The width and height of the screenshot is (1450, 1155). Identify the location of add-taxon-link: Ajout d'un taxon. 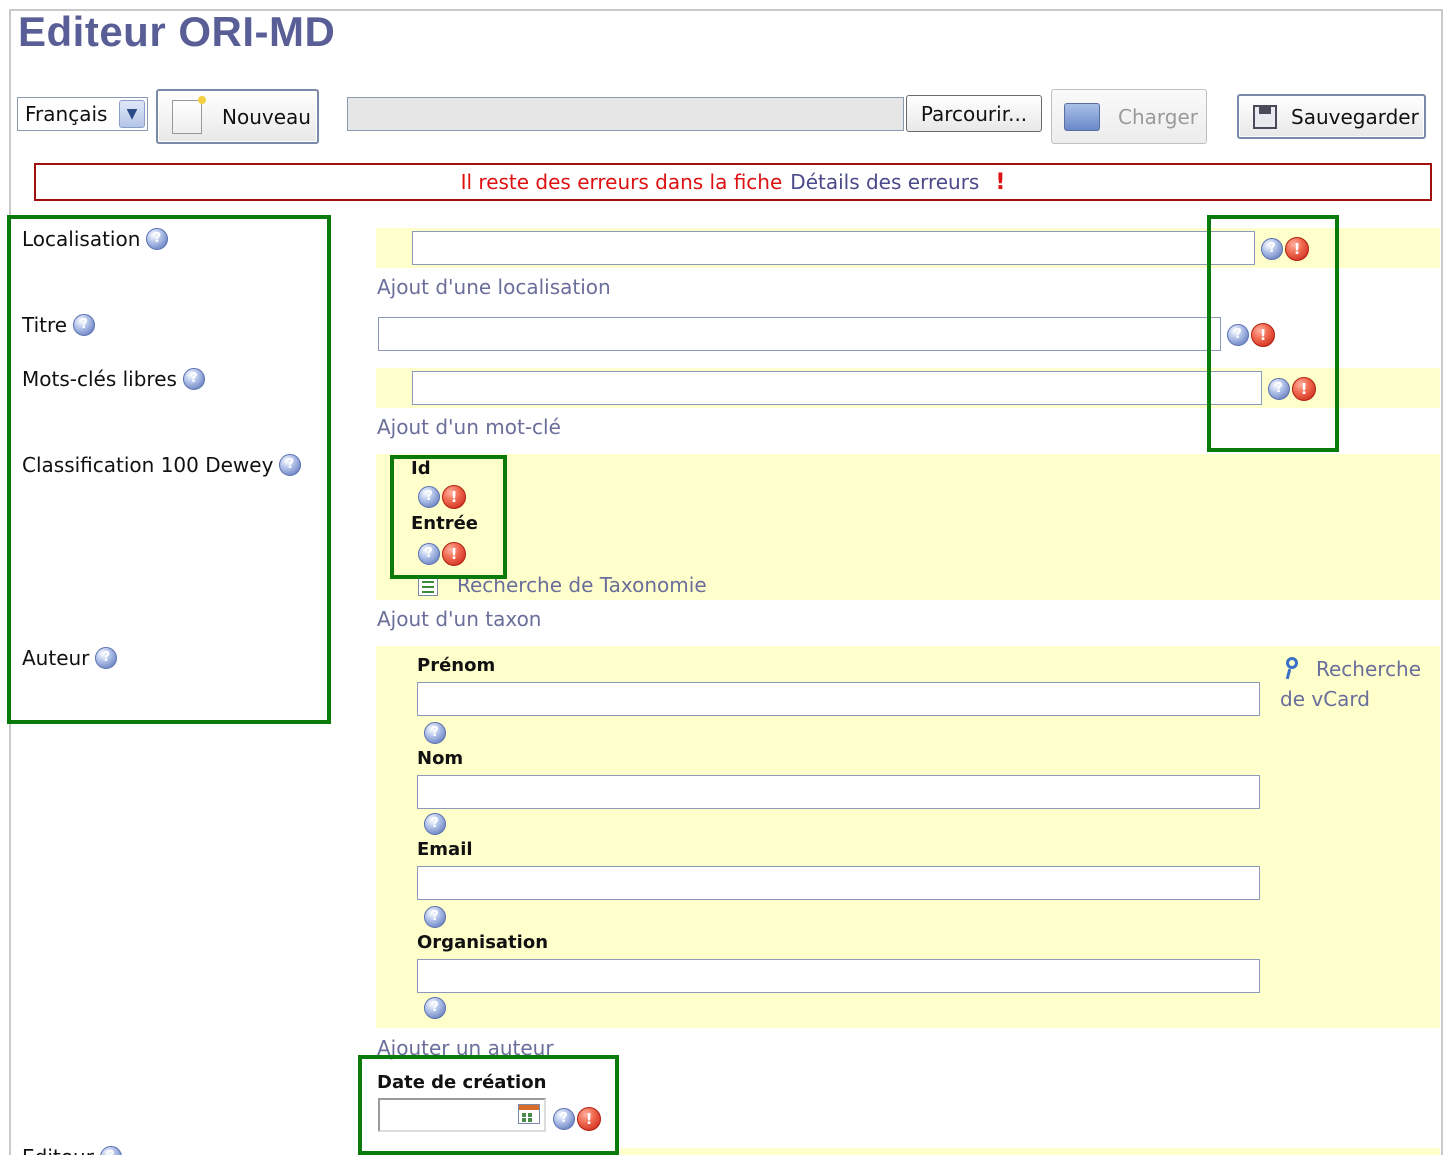
(459, 619).